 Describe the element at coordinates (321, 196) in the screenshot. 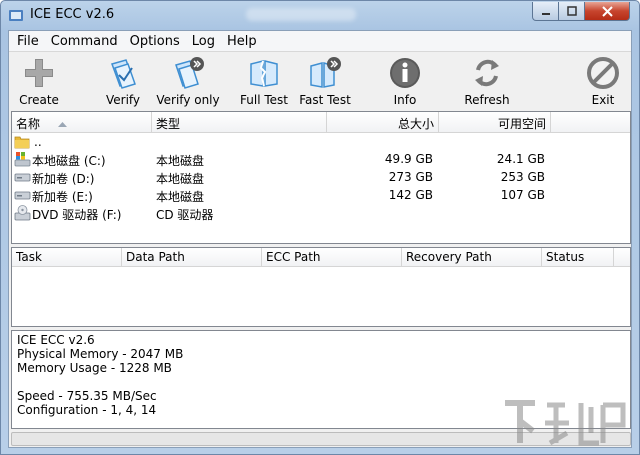

I see `drive-row-e: 新加卷 (E:) 本地磁盘 142 GB 107 GB` at that location.